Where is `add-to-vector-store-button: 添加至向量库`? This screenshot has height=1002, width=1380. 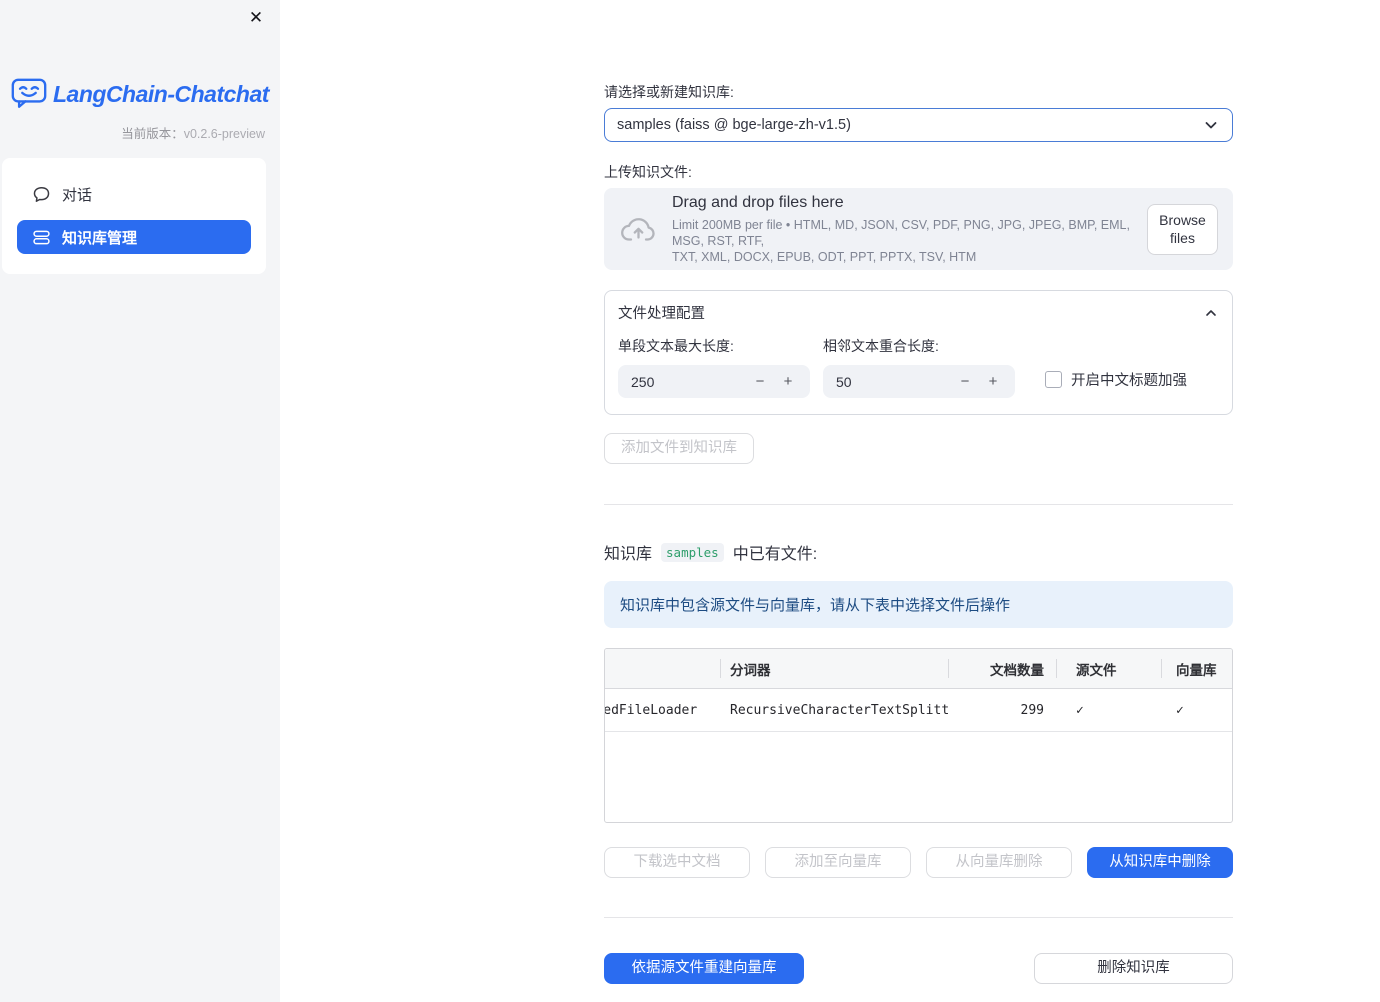
add-to-vector-store-button: 添加至向量库 is located at coordinates (838, 862).